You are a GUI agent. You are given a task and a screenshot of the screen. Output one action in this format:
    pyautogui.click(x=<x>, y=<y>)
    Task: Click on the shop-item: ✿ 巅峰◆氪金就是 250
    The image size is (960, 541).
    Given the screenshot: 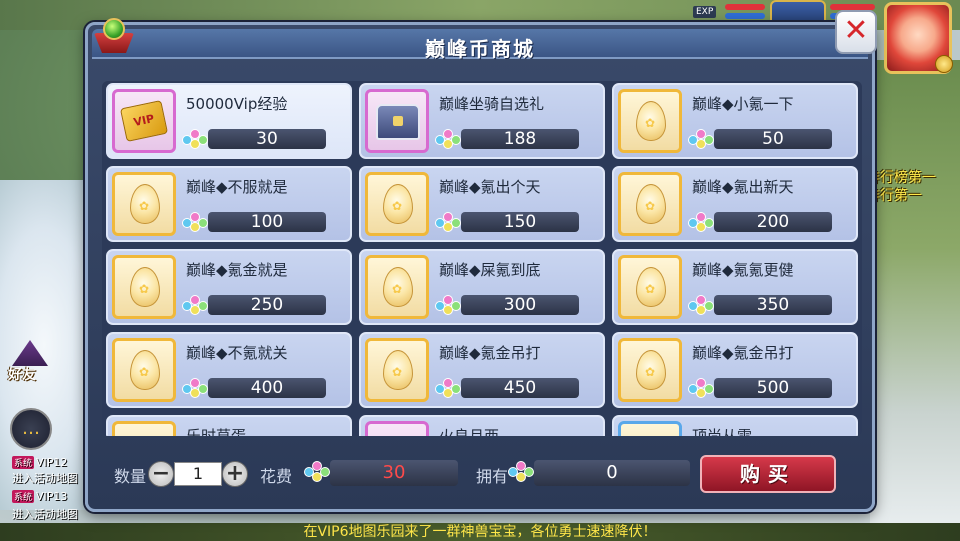 What is the action you would take?
    pyautogui.click(x=229, y=287)
    